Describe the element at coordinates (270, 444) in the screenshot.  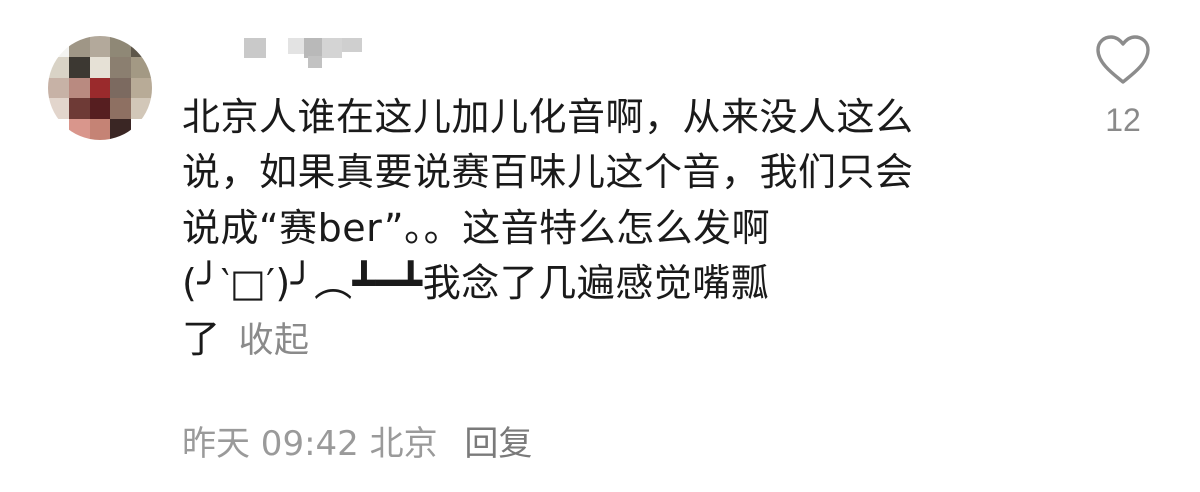
I see `timestamp: 昨天 09:42` at that location.